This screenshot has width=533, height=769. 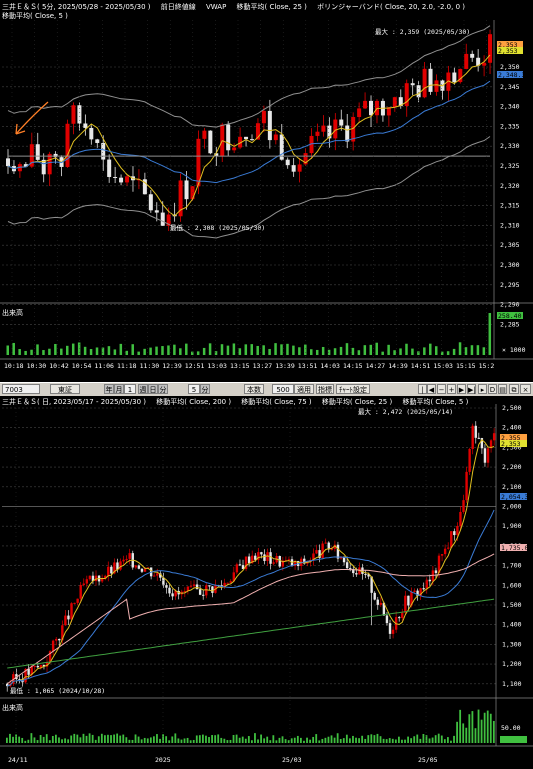 What do you see at coordinates (510, 285) in the screenshot?
I see `price-tick-label: 2,295` at bounding box center [510, 285].